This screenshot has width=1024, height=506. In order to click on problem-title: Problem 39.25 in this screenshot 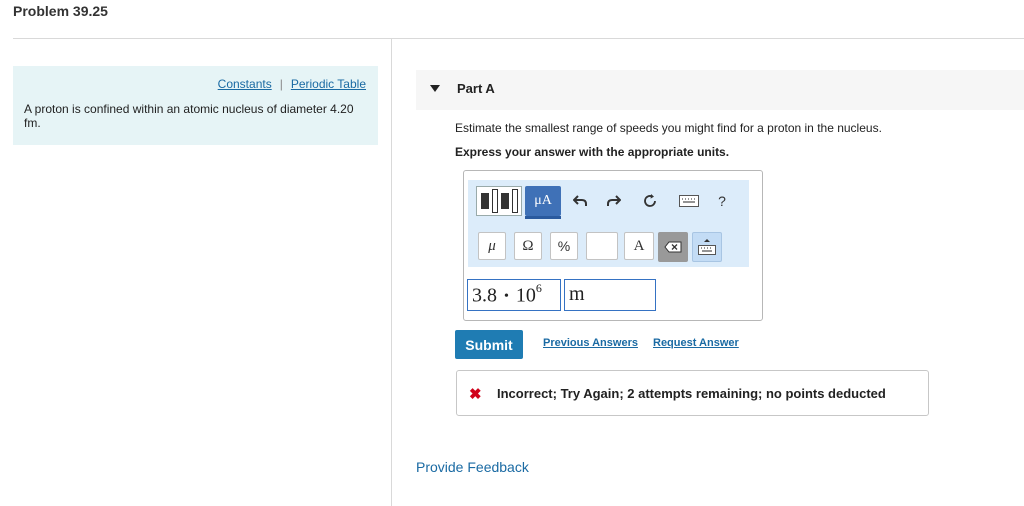, I will do `click(60, 11)`.